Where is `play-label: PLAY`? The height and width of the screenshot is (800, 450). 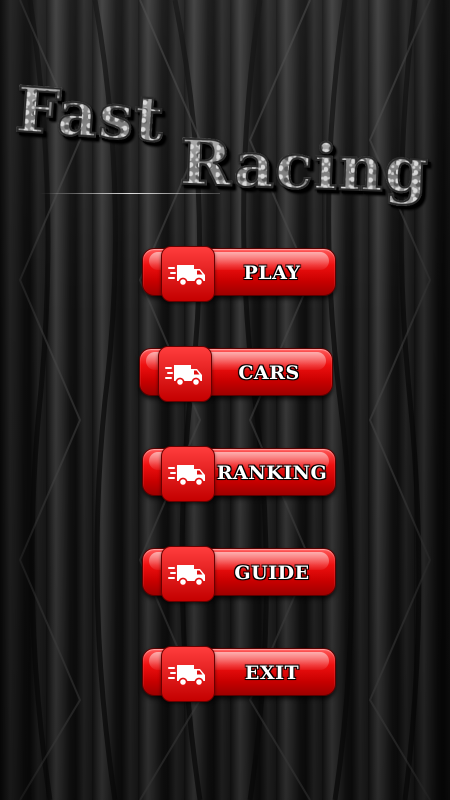 play-label: PLAY is located at coordinates (272, 273).